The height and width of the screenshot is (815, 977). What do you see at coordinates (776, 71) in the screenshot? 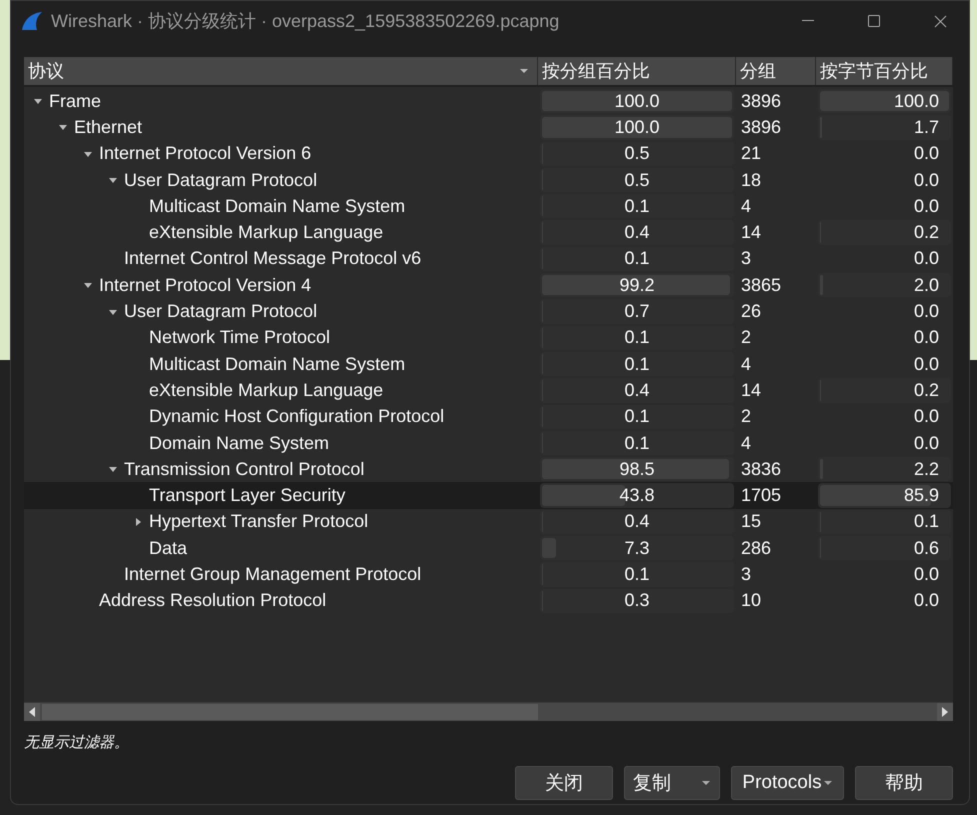
I see `column-header: 分组` at bounding box center [776, 71].